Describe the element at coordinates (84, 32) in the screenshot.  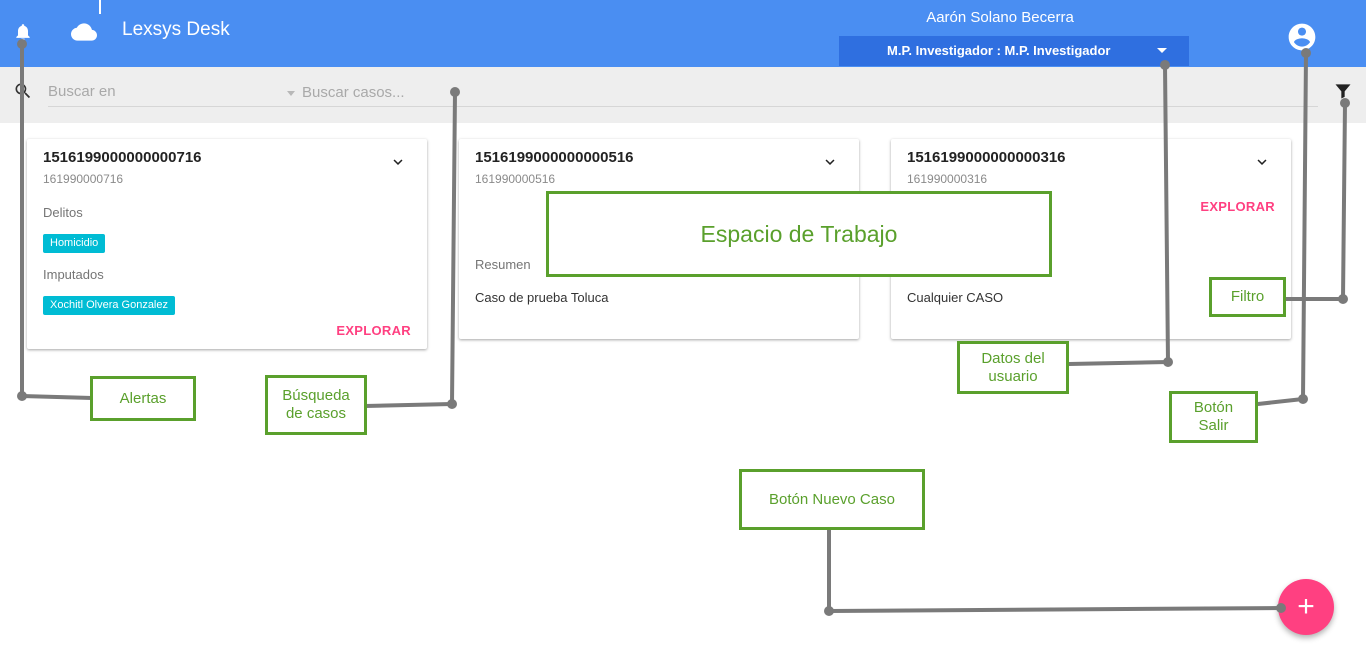
I see `cloud-icon` at that location.